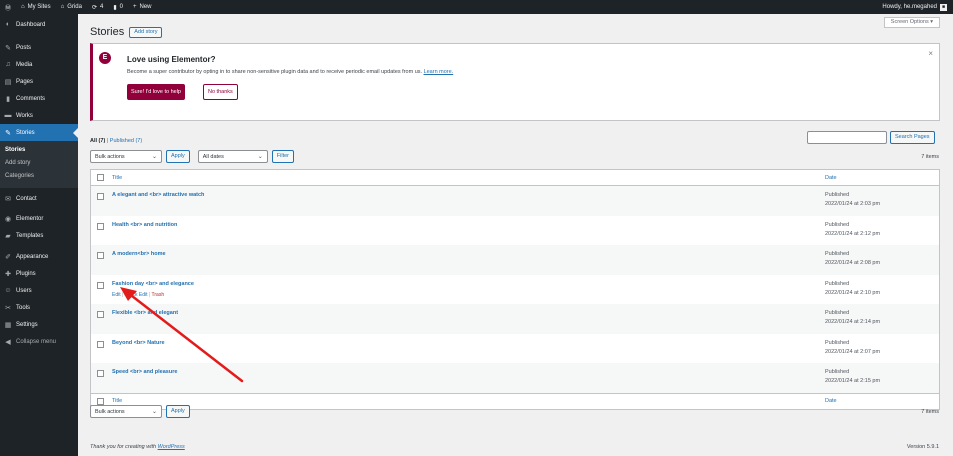 The image size is (953, 456). Describe the element at coordinates (39, 290) in the screenshot. I see `sidebar-item-users: ☺ Users` at that location.